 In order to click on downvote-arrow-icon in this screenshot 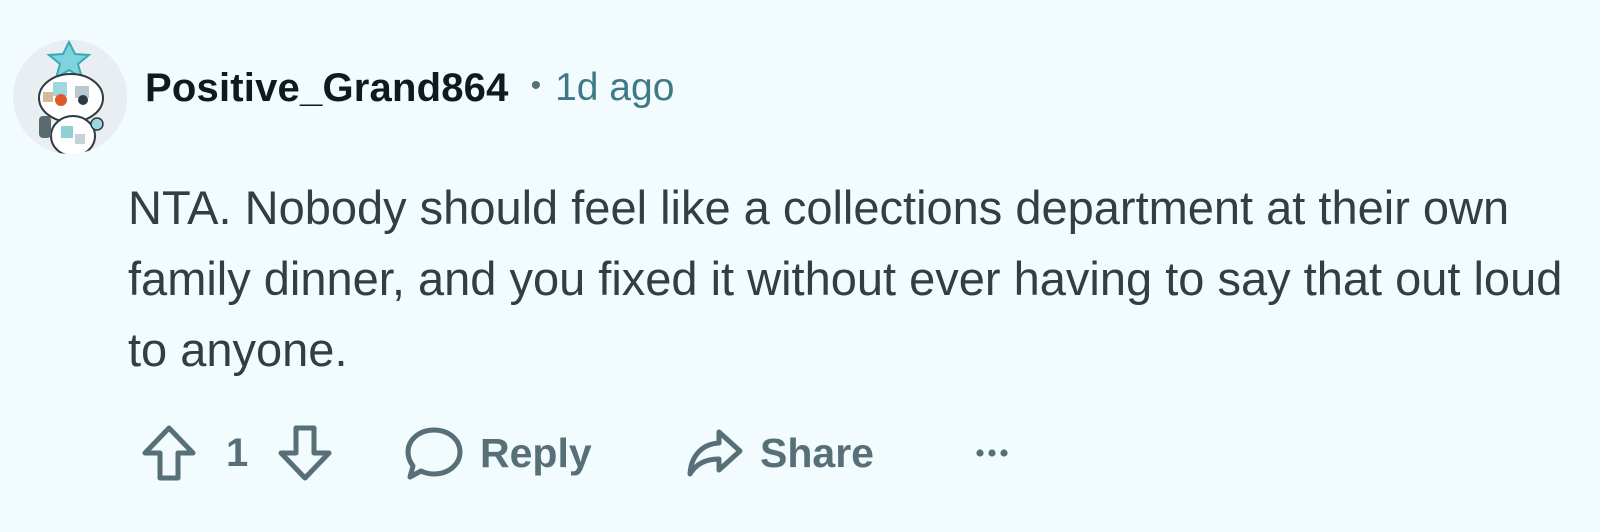, I will do `click(305, 453)`.